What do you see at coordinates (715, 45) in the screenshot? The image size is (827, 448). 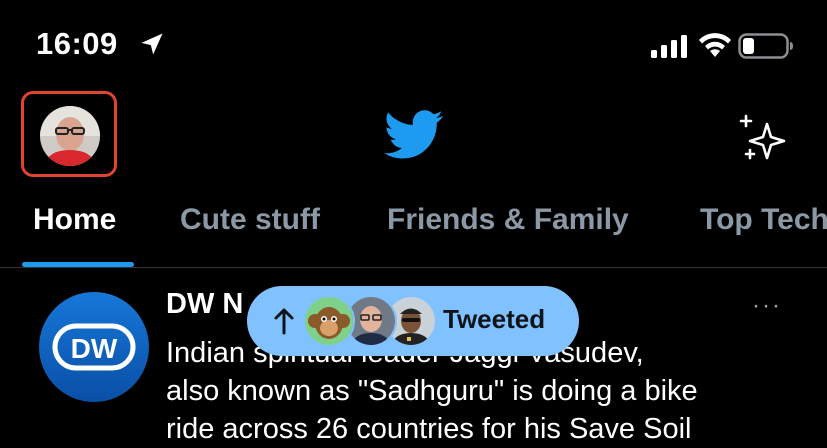 I see `wifi-icon` at bounding box center [715, 45].